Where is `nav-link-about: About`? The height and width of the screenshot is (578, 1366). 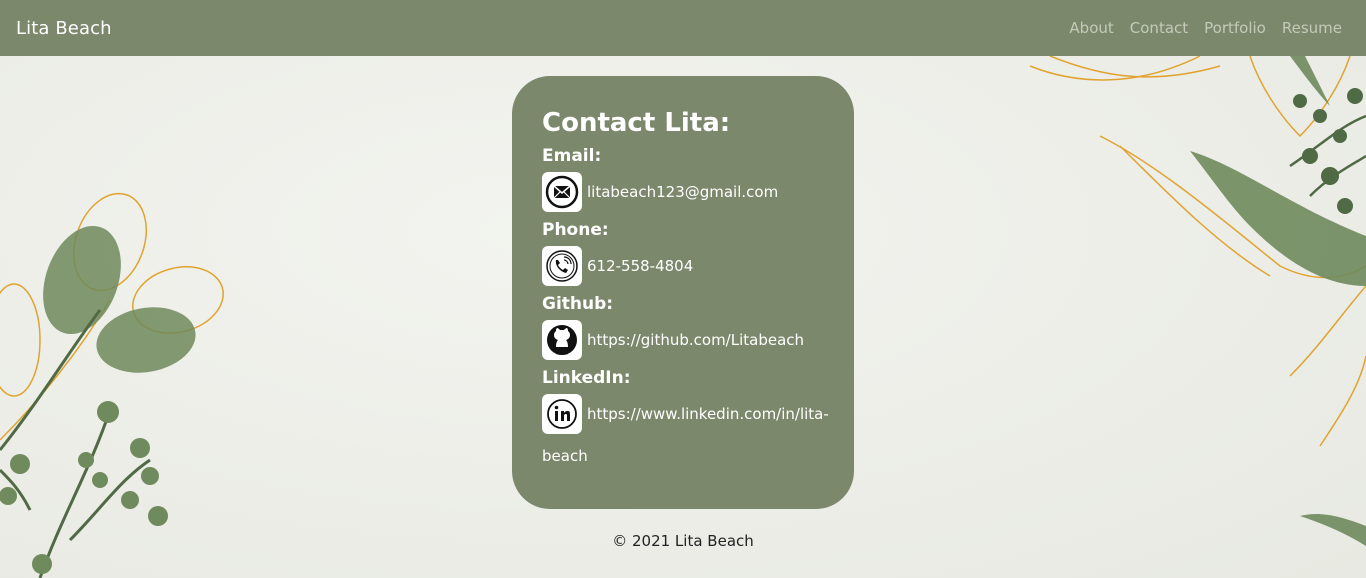 nav-link-about: About is located at coordinates (1091, 28).